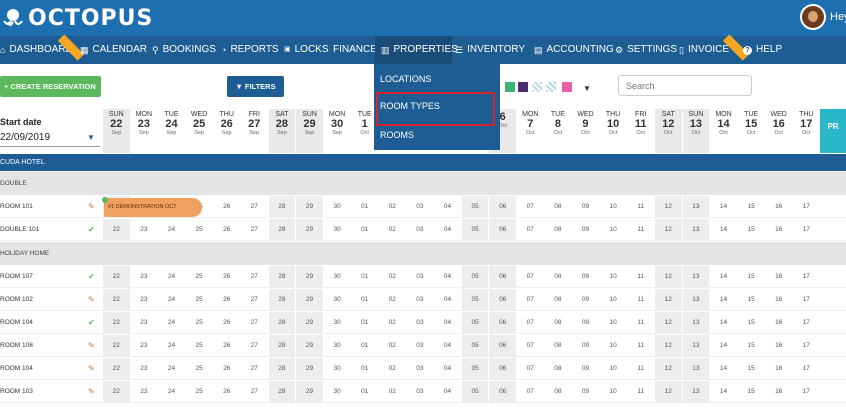 The height and width of the screenshot is (409, 846). I want to click on color-swatch, so click(510, 87).